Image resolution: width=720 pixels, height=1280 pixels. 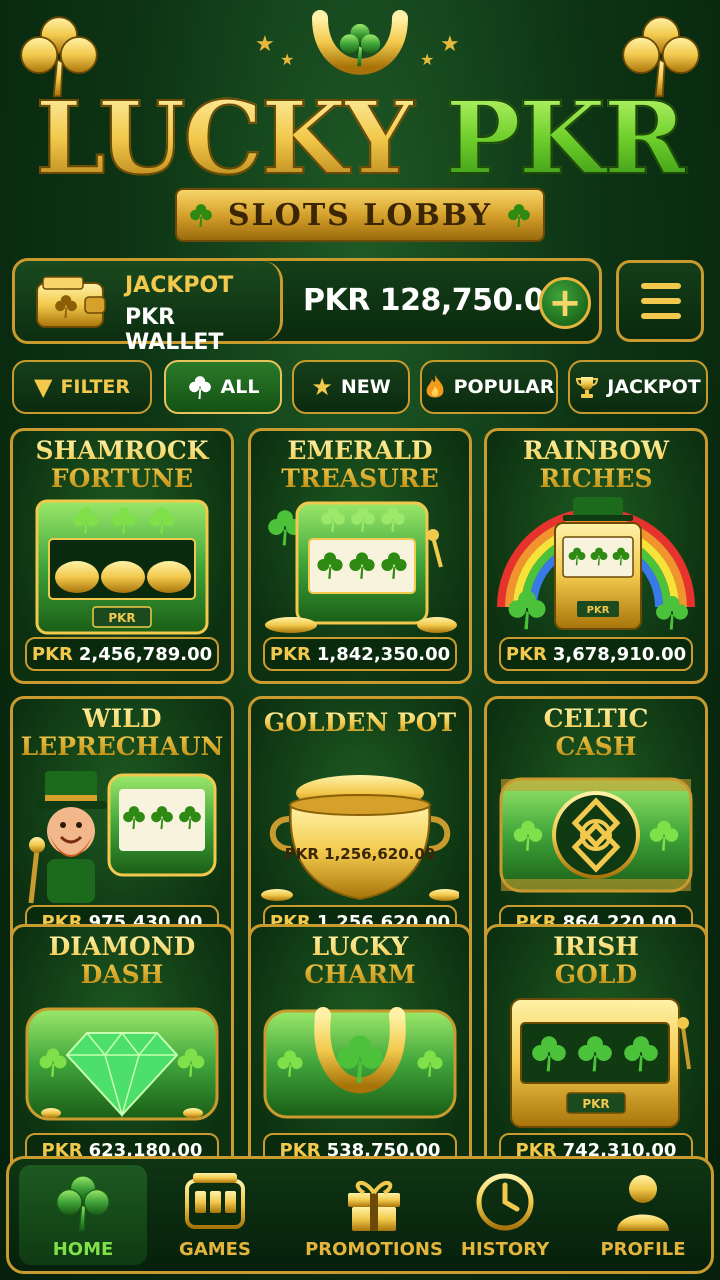 I want to click on wallet-icon, so click(x=71, y=302).